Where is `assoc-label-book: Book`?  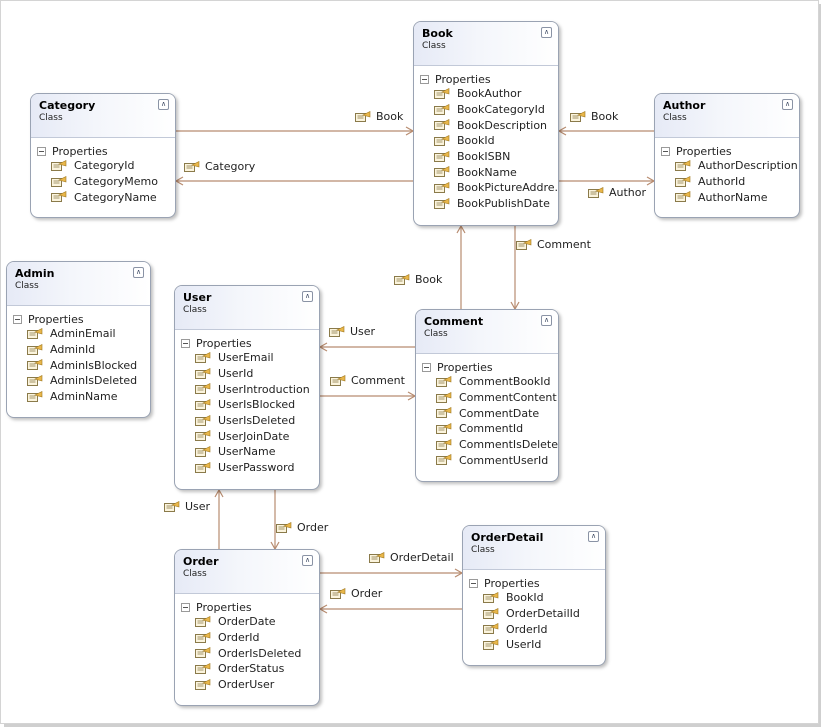 assoc-label-book: Book is located at coordinates (594, 116).